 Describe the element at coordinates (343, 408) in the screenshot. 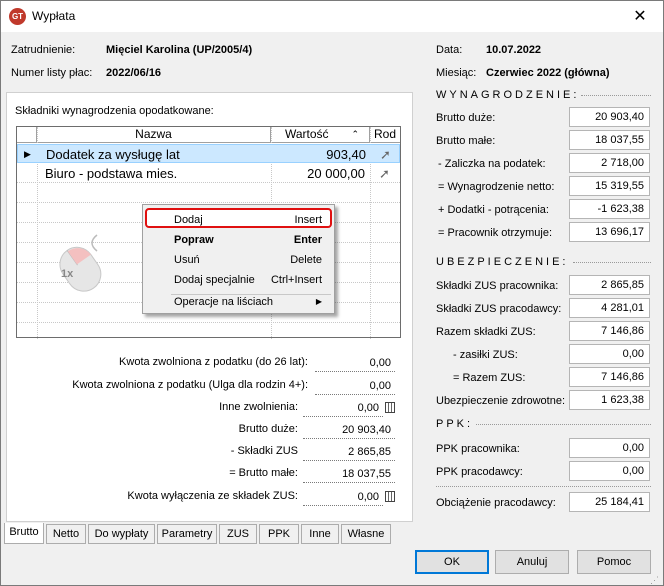

I see `other-exemptions-input: 0,00` at that location.